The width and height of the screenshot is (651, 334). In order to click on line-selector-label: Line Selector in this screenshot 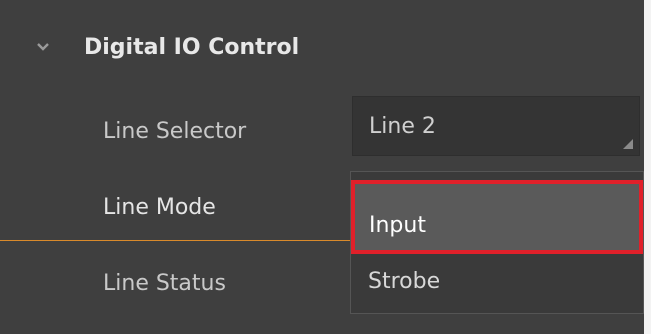, I will do `click(175, 131)`.